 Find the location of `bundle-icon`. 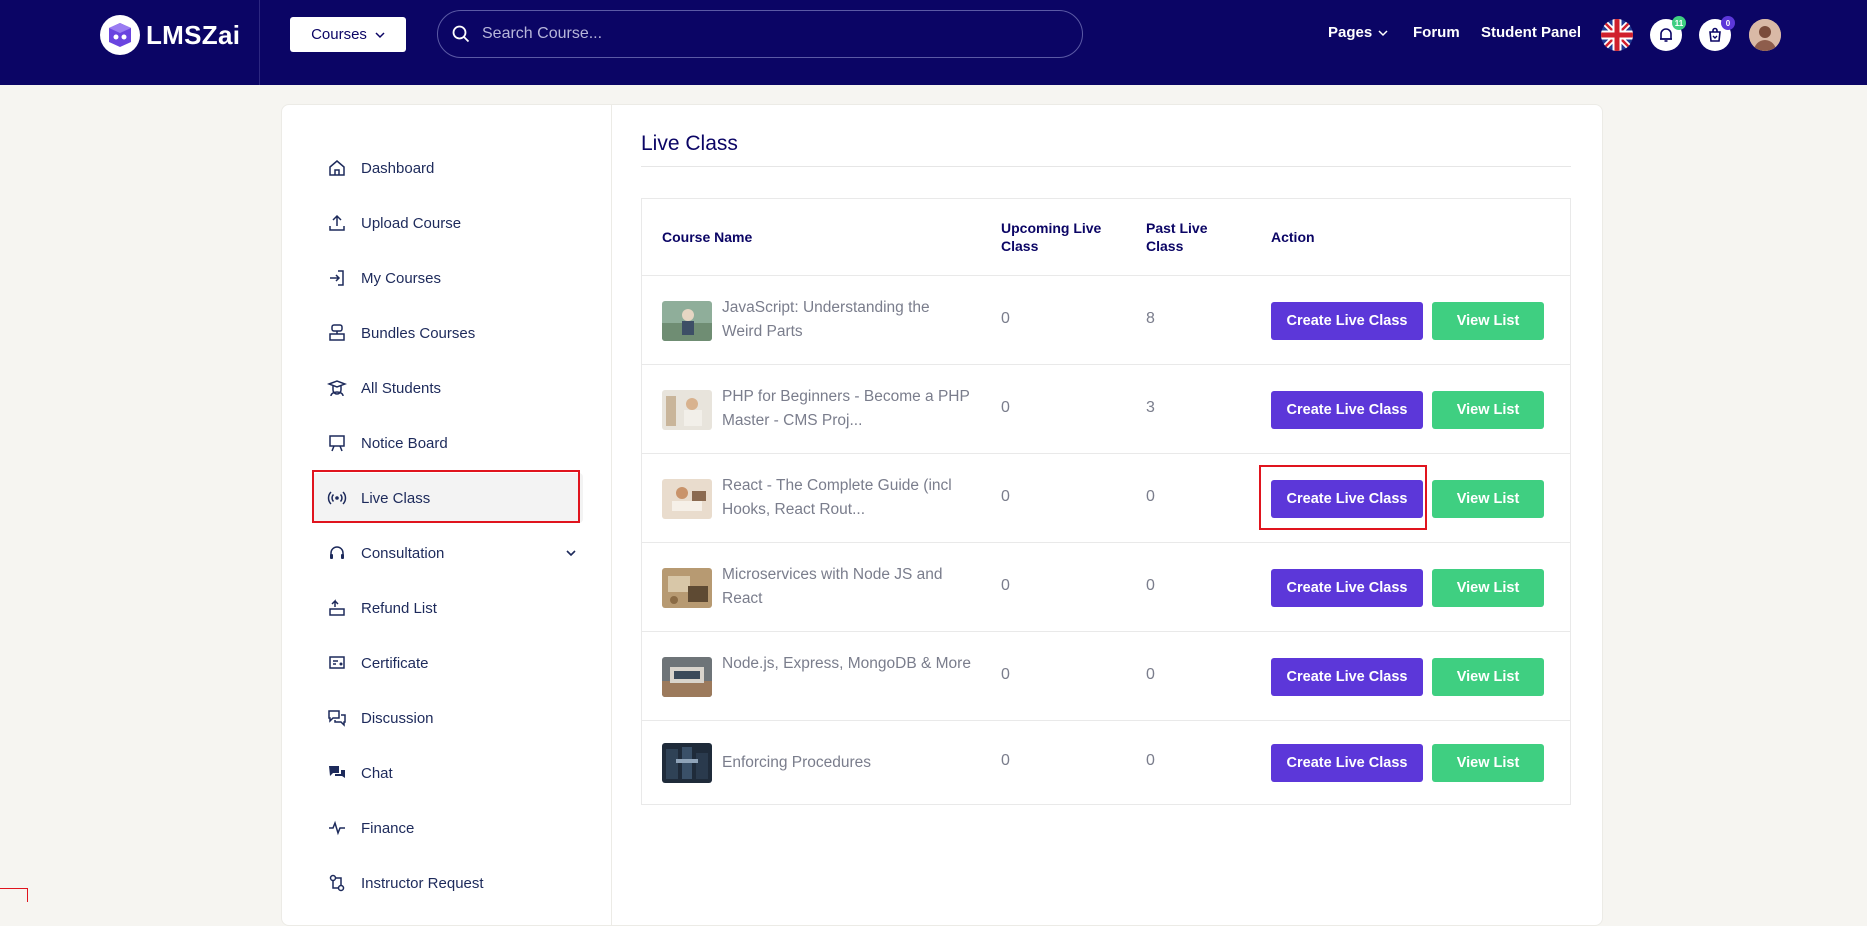

bundle-icon is located at coordinates (337, 332).